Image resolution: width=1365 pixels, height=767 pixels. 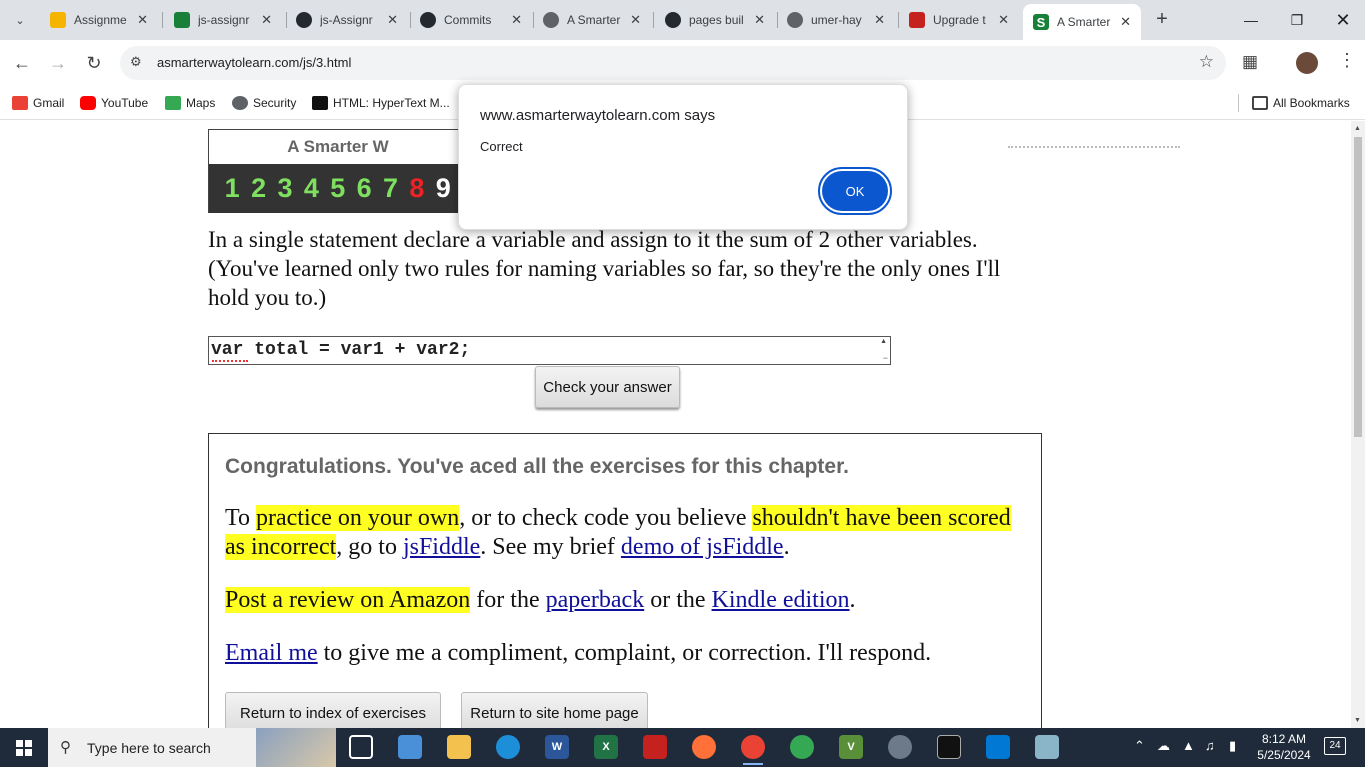 I want to click on onedrive-icon: ☁, so click(x=1163, y=746).